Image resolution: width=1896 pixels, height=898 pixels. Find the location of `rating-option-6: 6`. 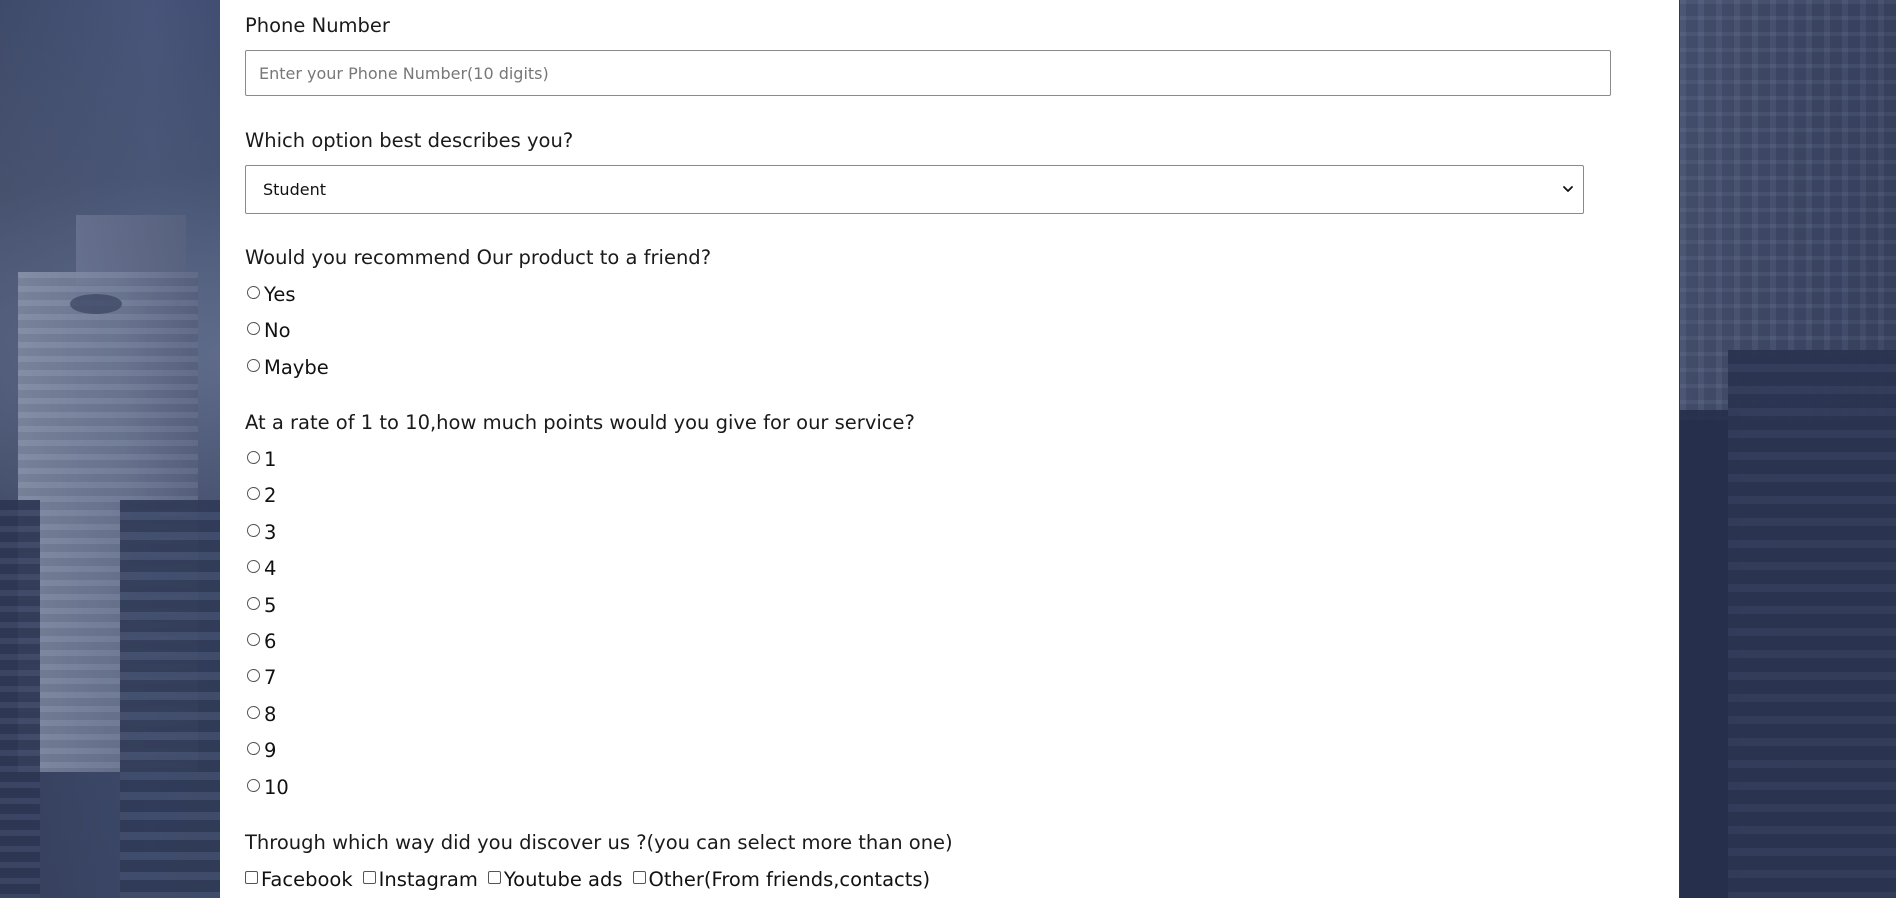

rating-option-6: 6 is located at coordinates (261, 641).